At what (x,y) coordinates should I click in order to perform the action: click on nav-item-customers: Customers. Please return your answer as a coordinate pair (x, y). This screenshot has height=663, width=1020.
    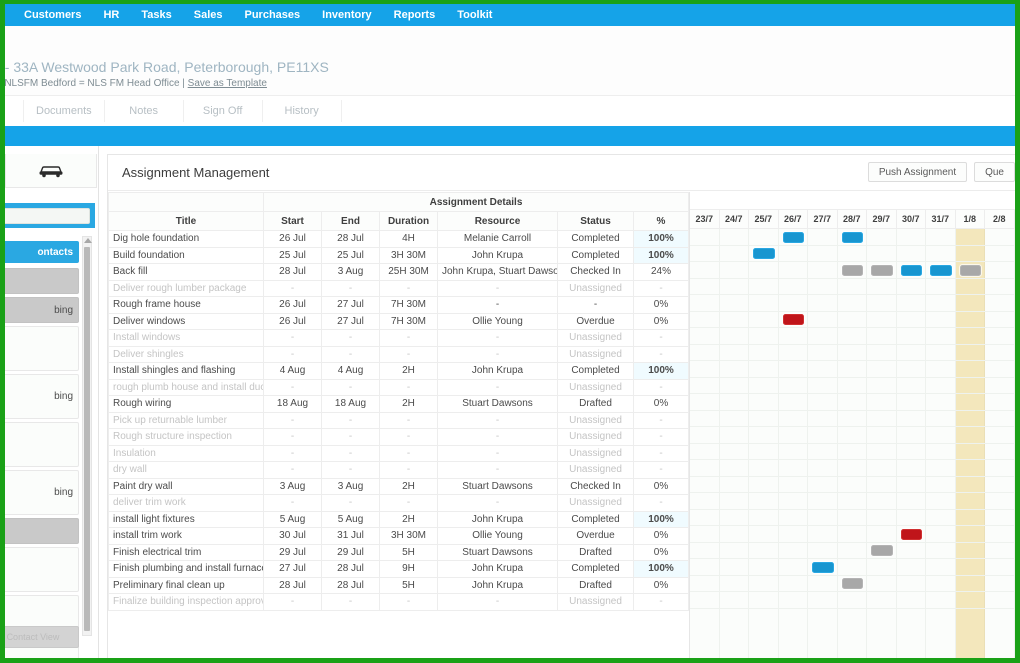
    Looking at the image, I should click on (52, 15).